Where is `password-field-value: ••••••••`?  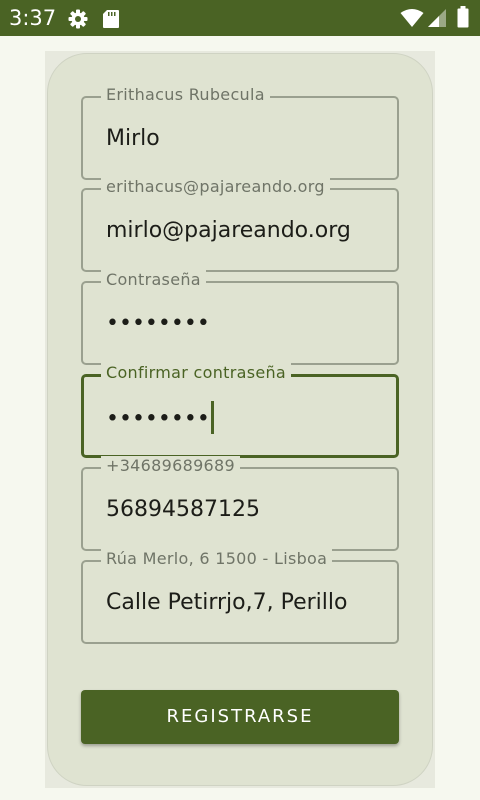
password-field-value: •••••••• is located at coordinates (158, 324).